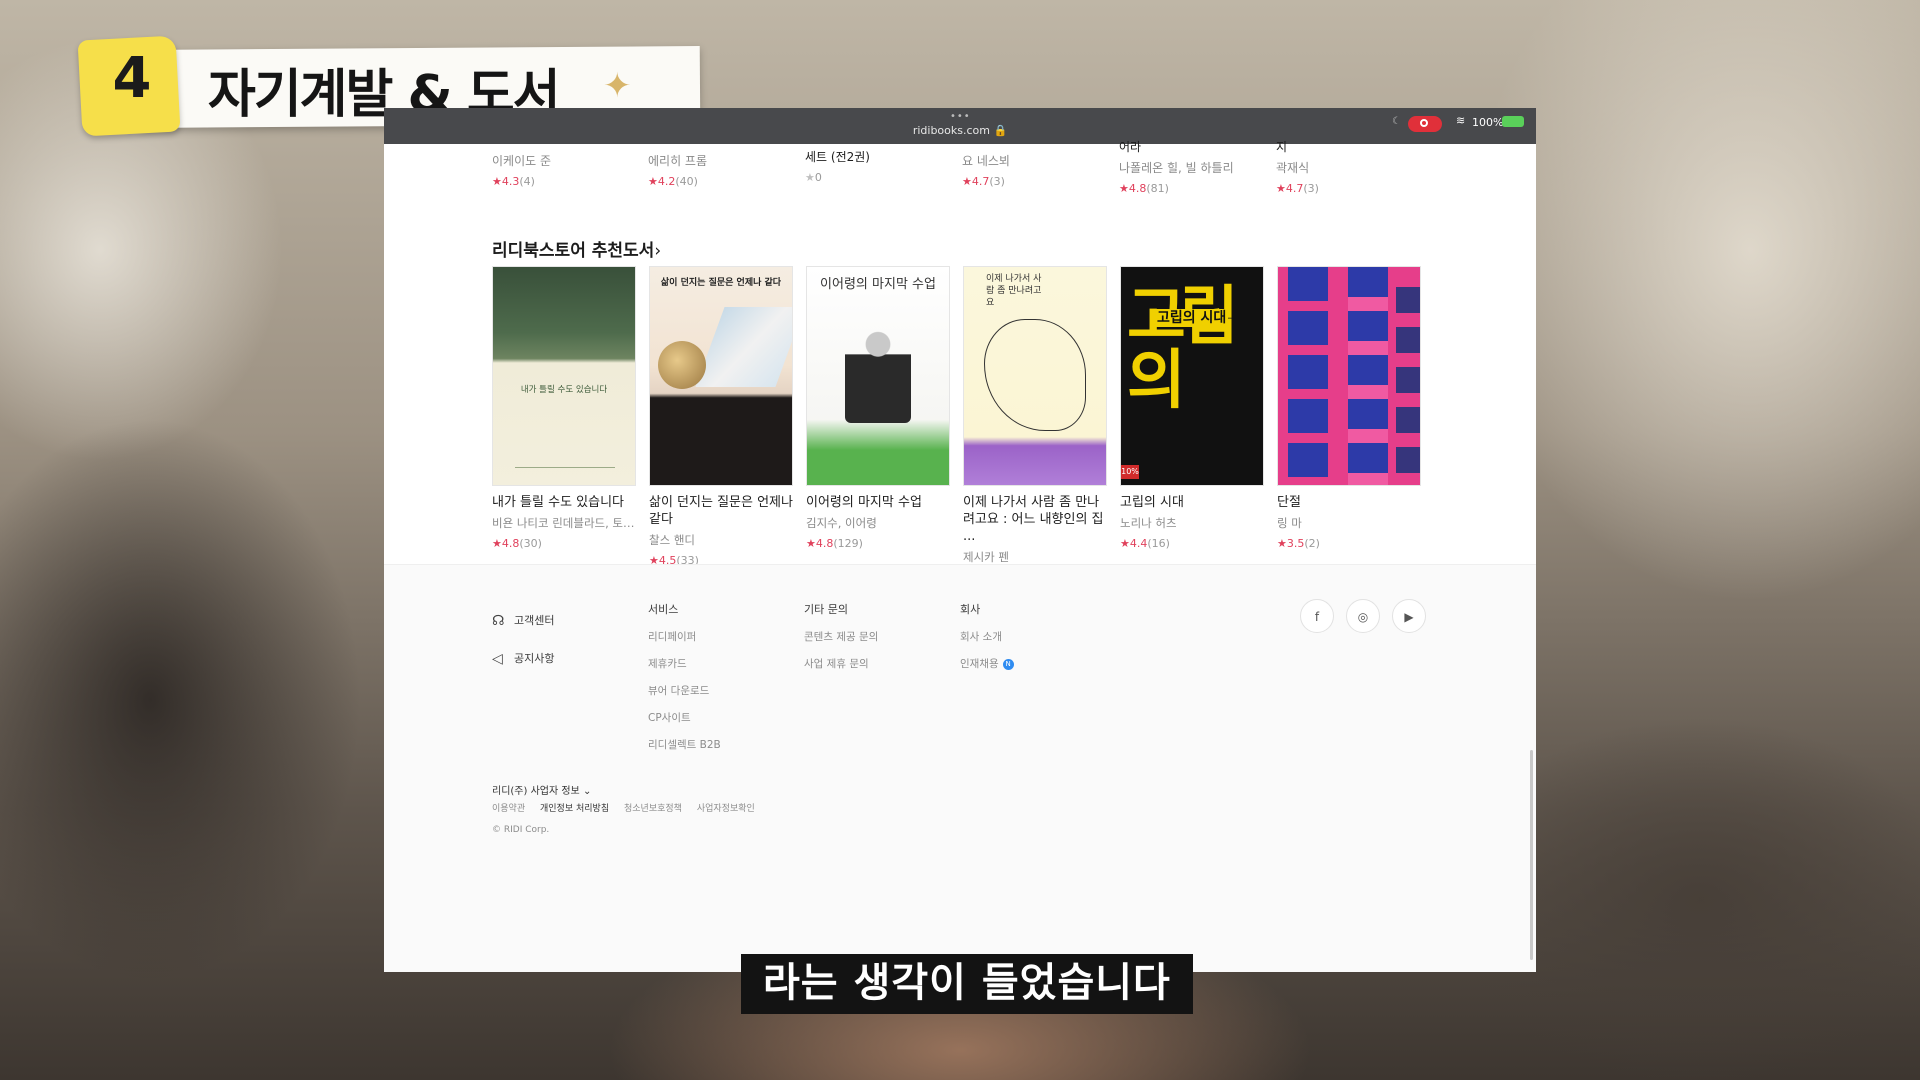  What do you see at coordinates (684, 636) in the screenshot?
I see `footer-link: 리디페이퍼` at bounding box center [684, 636].